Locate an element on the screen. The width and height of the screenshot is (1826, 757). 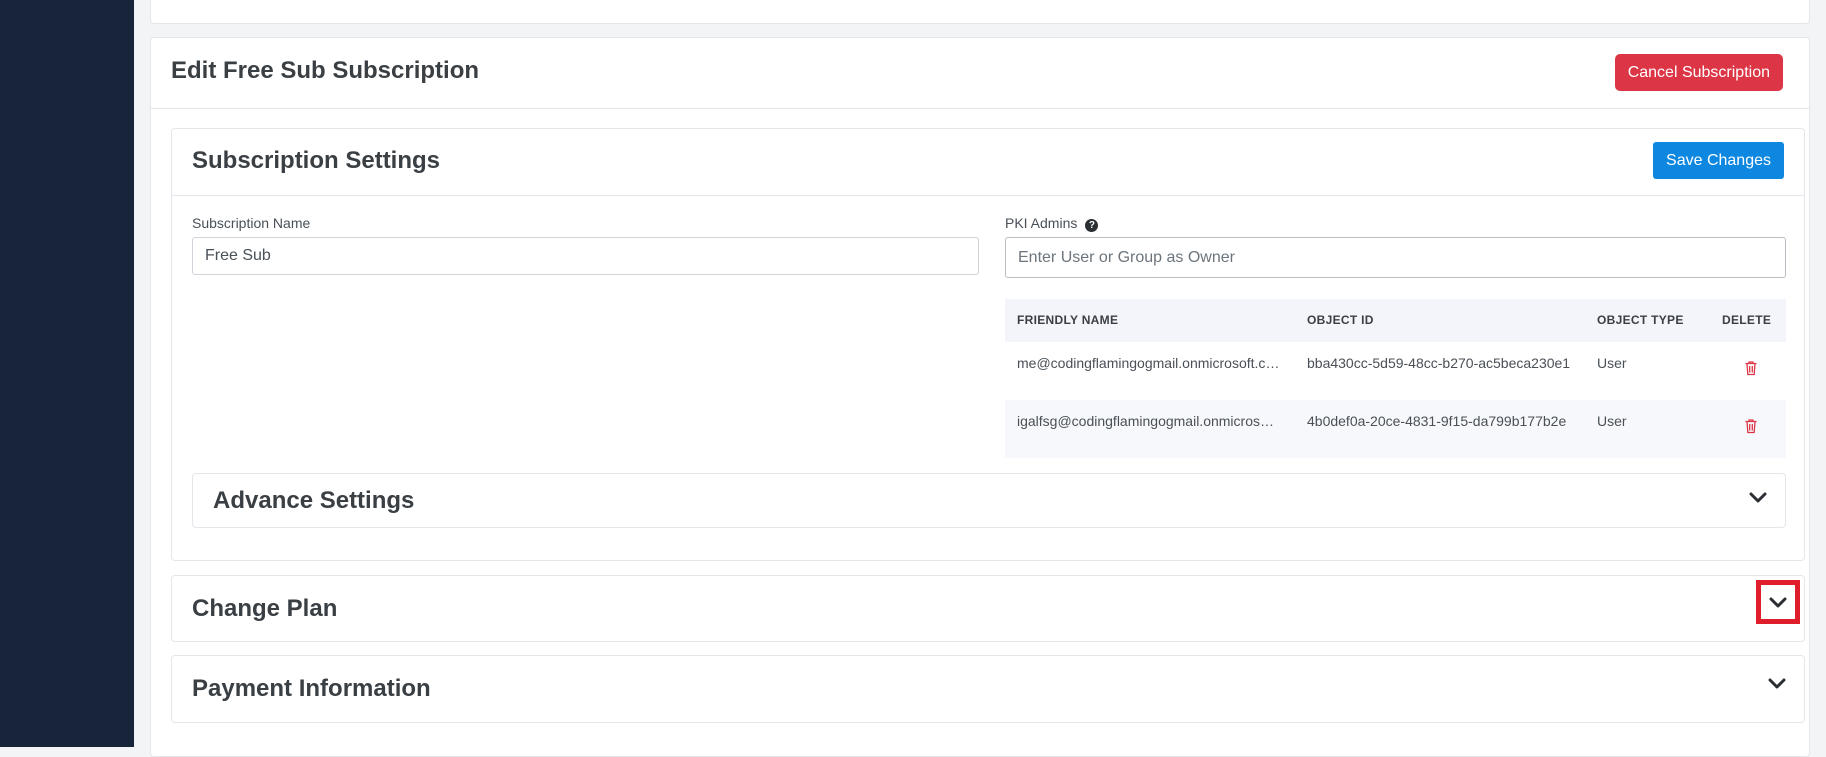
column-header-delete: DELETE is located at coordinates (1747, 320).